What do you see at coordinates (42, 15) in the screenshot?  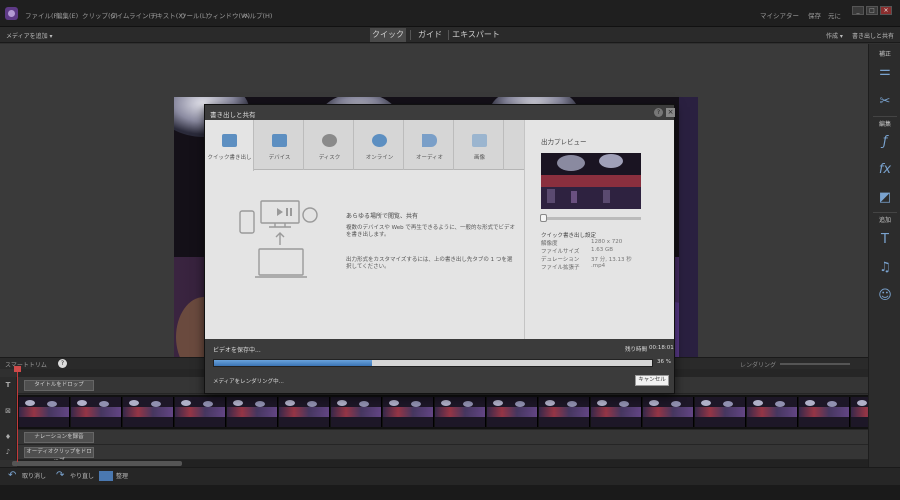 I see `menu-file: ファイル(F)` at bounding box center [42, 15].